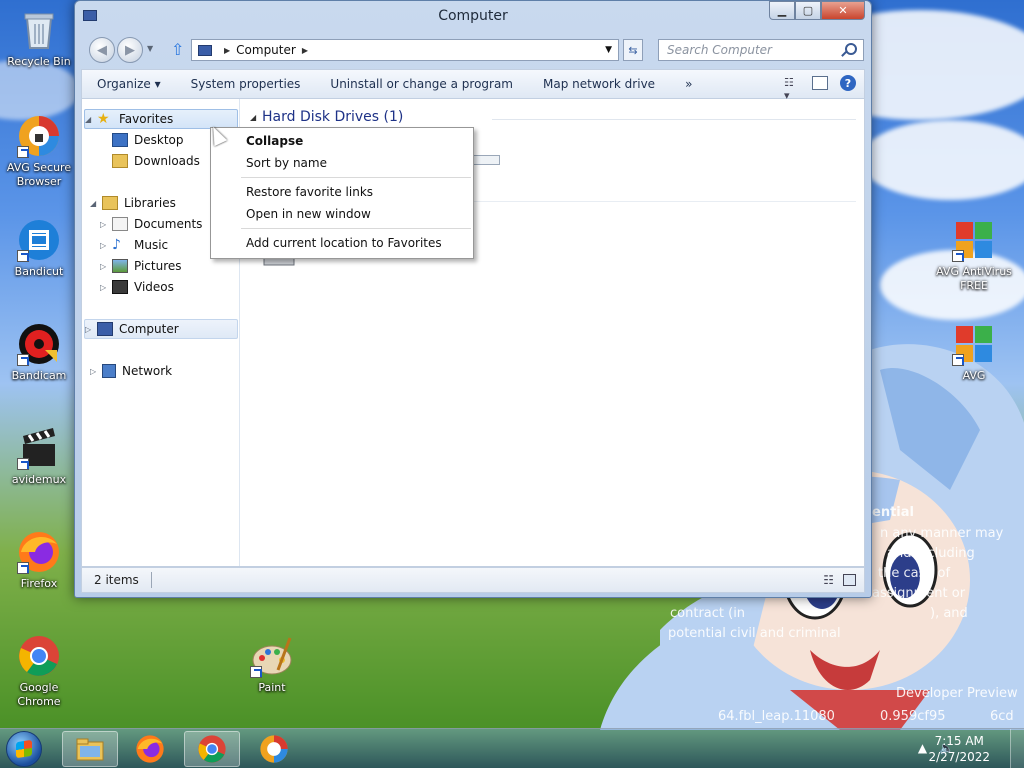  What do you see at coordinates (39, 61) in the screenshot?
I see `desktop-icon-label: Recycle Bin` at bounding box center [39, 61].